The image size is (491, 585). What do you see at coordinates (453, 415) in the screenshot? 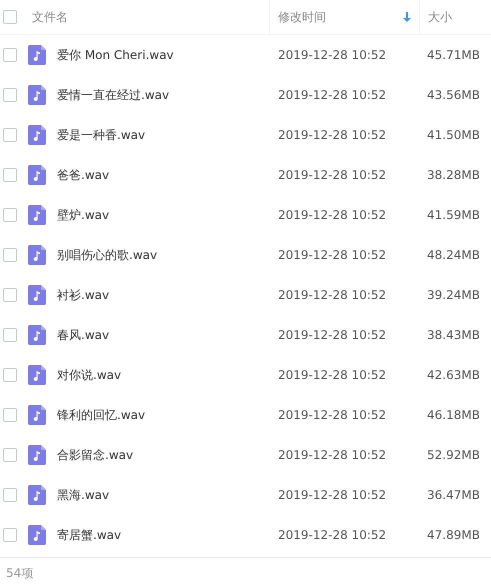
I see `file-size: 46.18MB` at bounding box center [453, 415].